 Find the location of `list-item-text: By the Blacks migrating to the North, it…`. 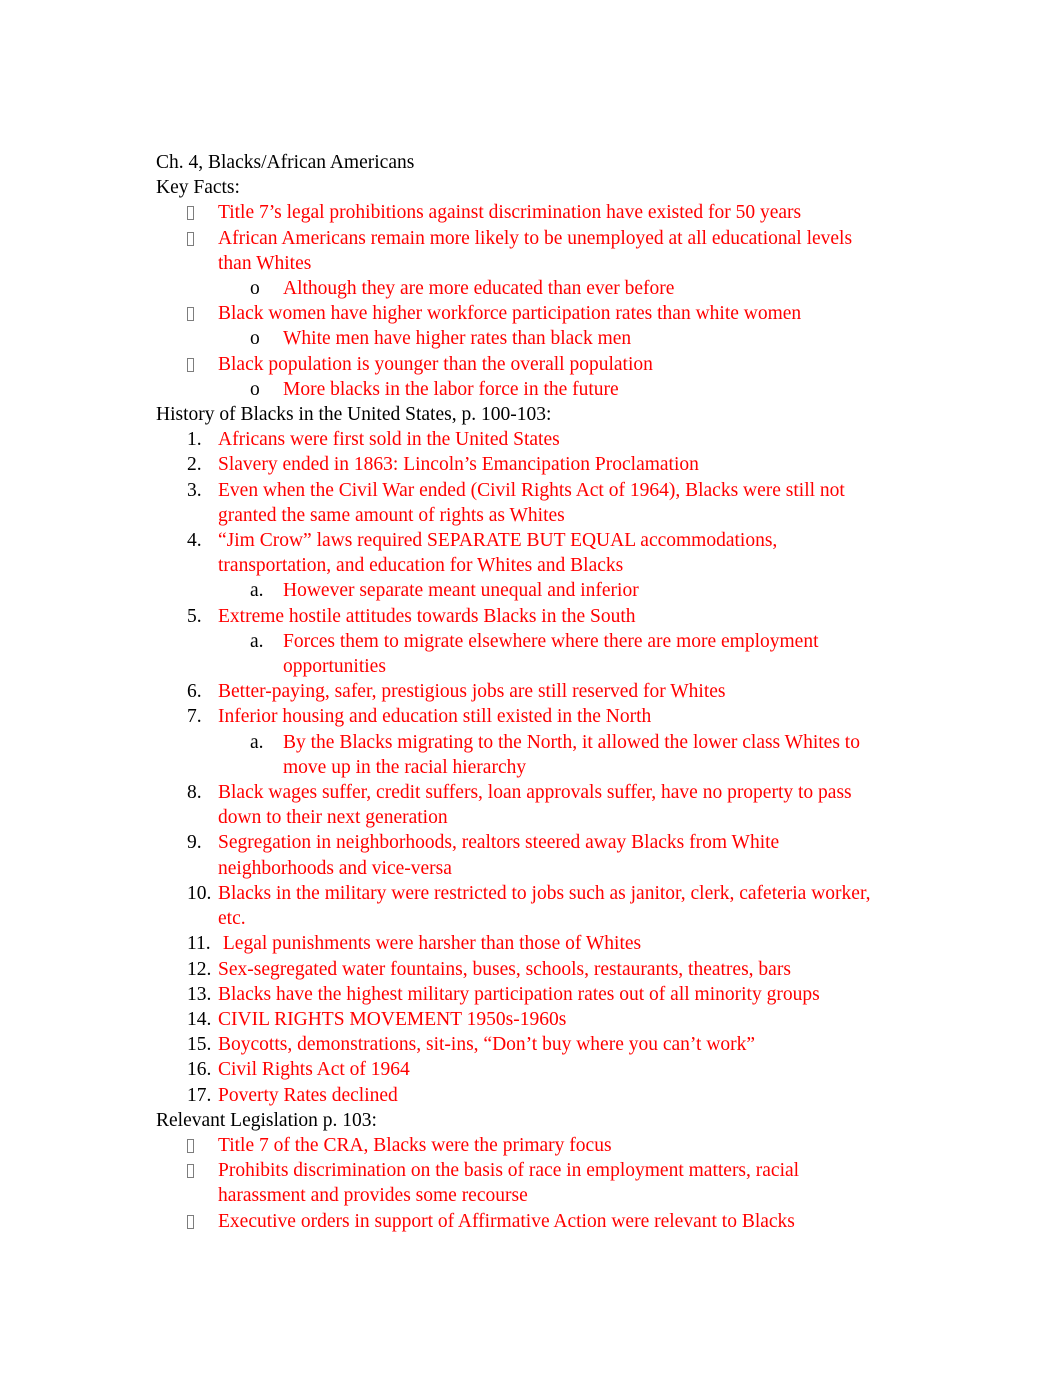

list-item-text: By the Blacks migrating to the North, it… is located at coordinates (574, 754).